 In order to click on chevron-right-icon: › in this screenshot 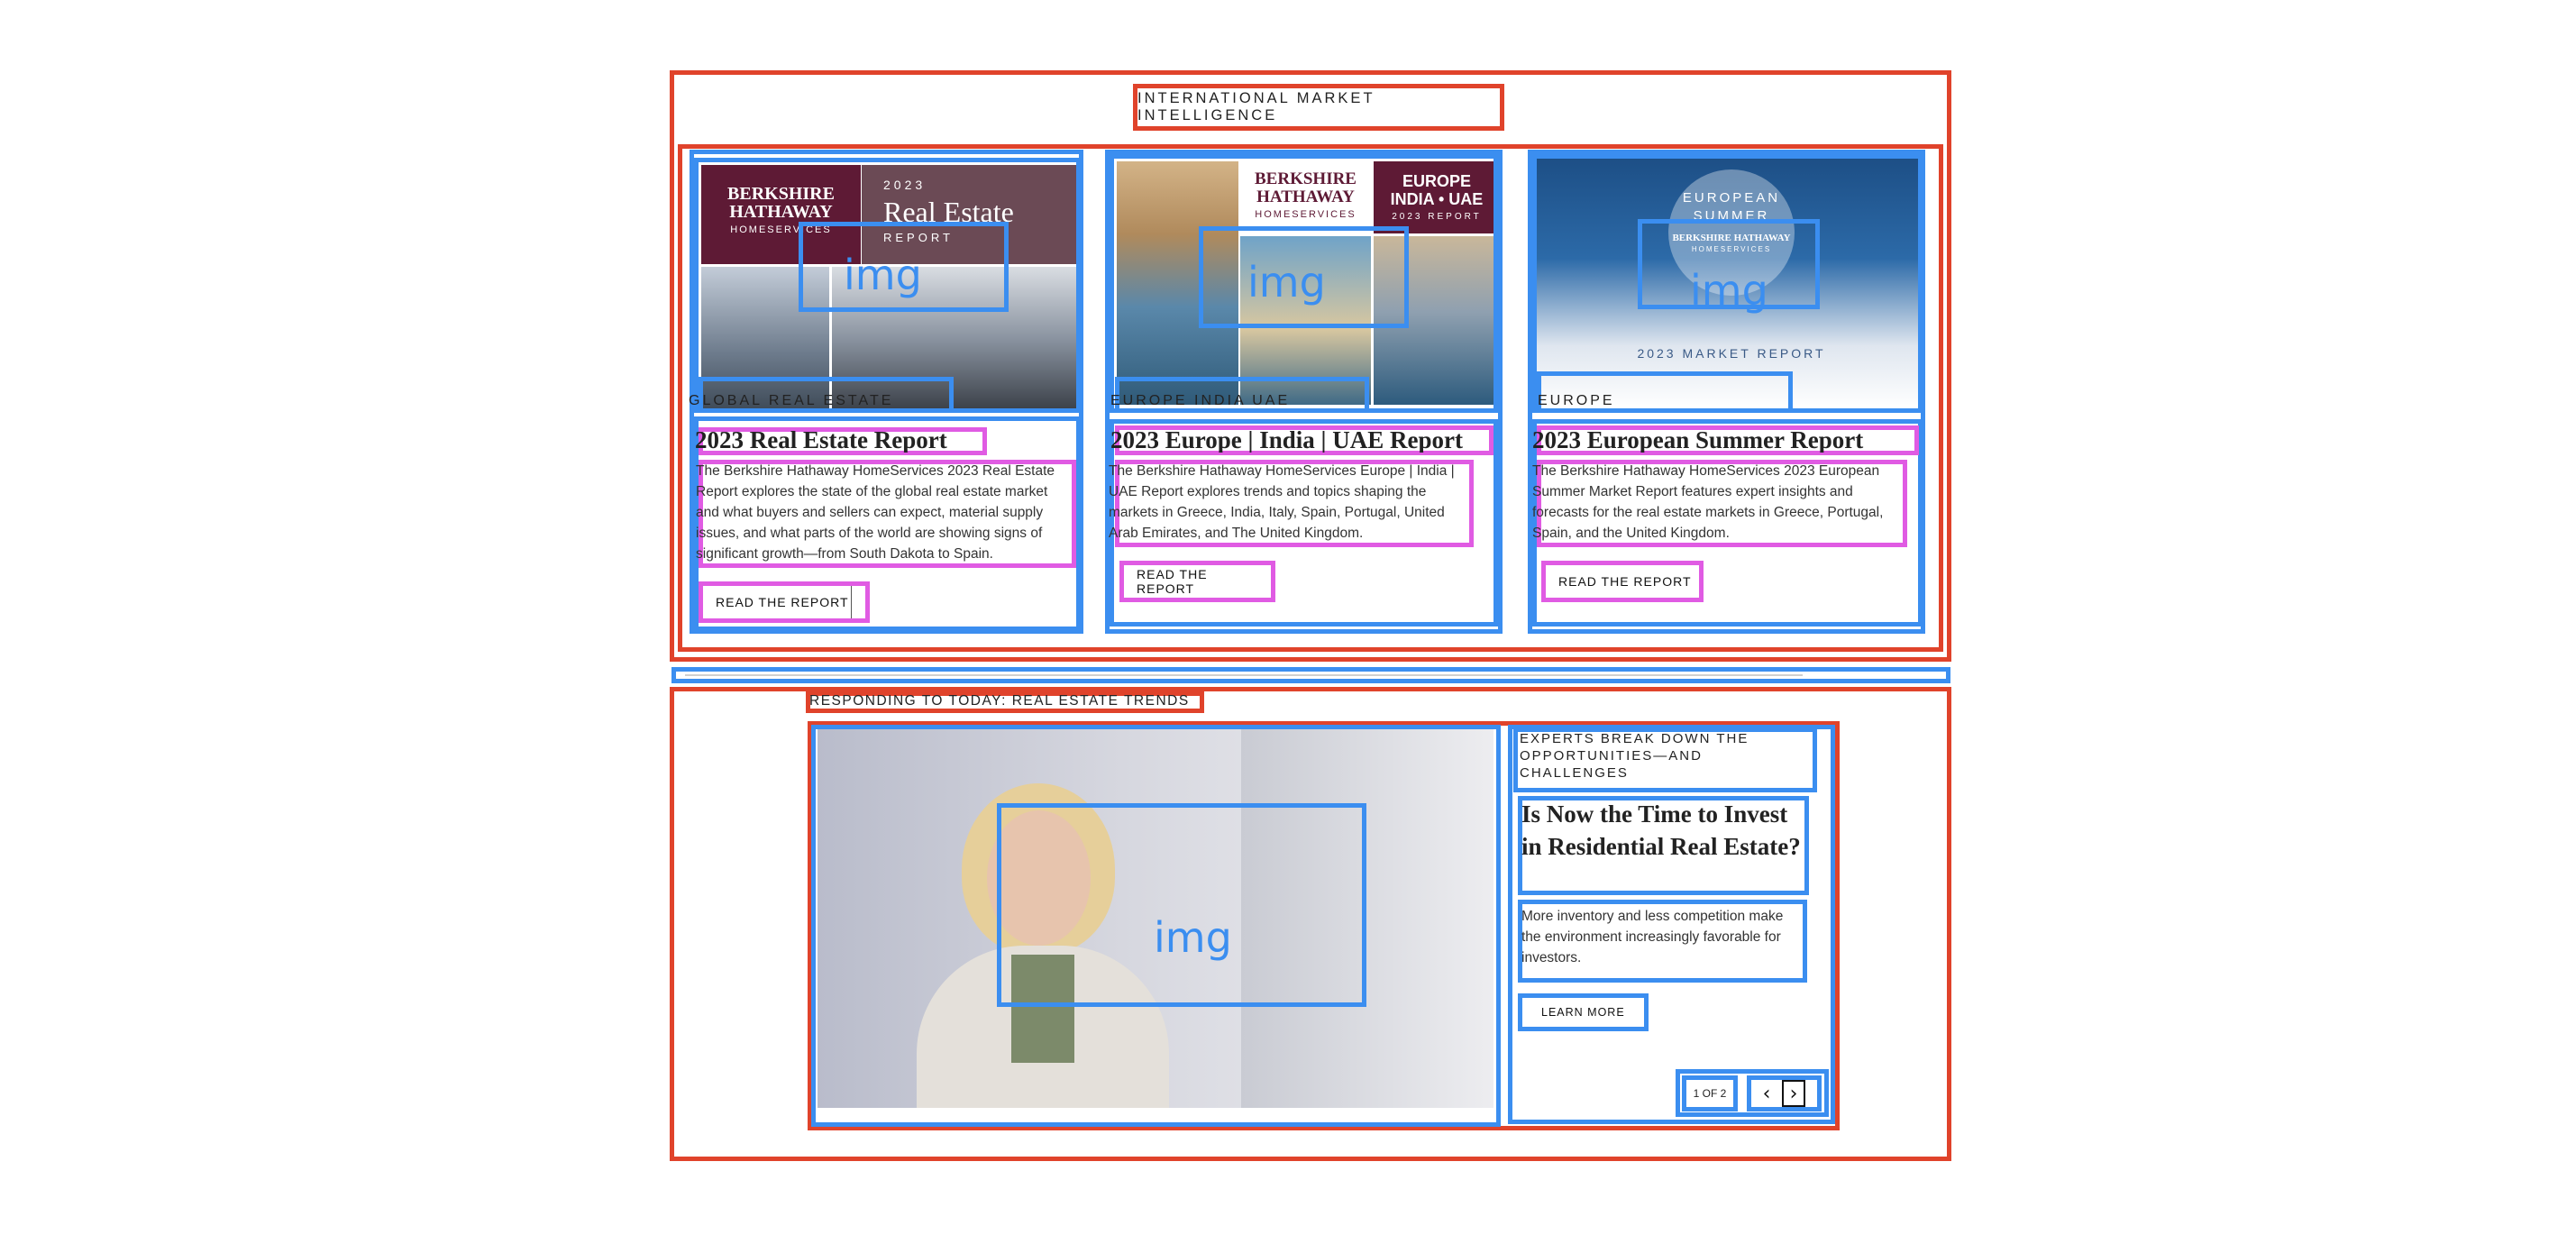, I will do `click(1793, 1094)`.